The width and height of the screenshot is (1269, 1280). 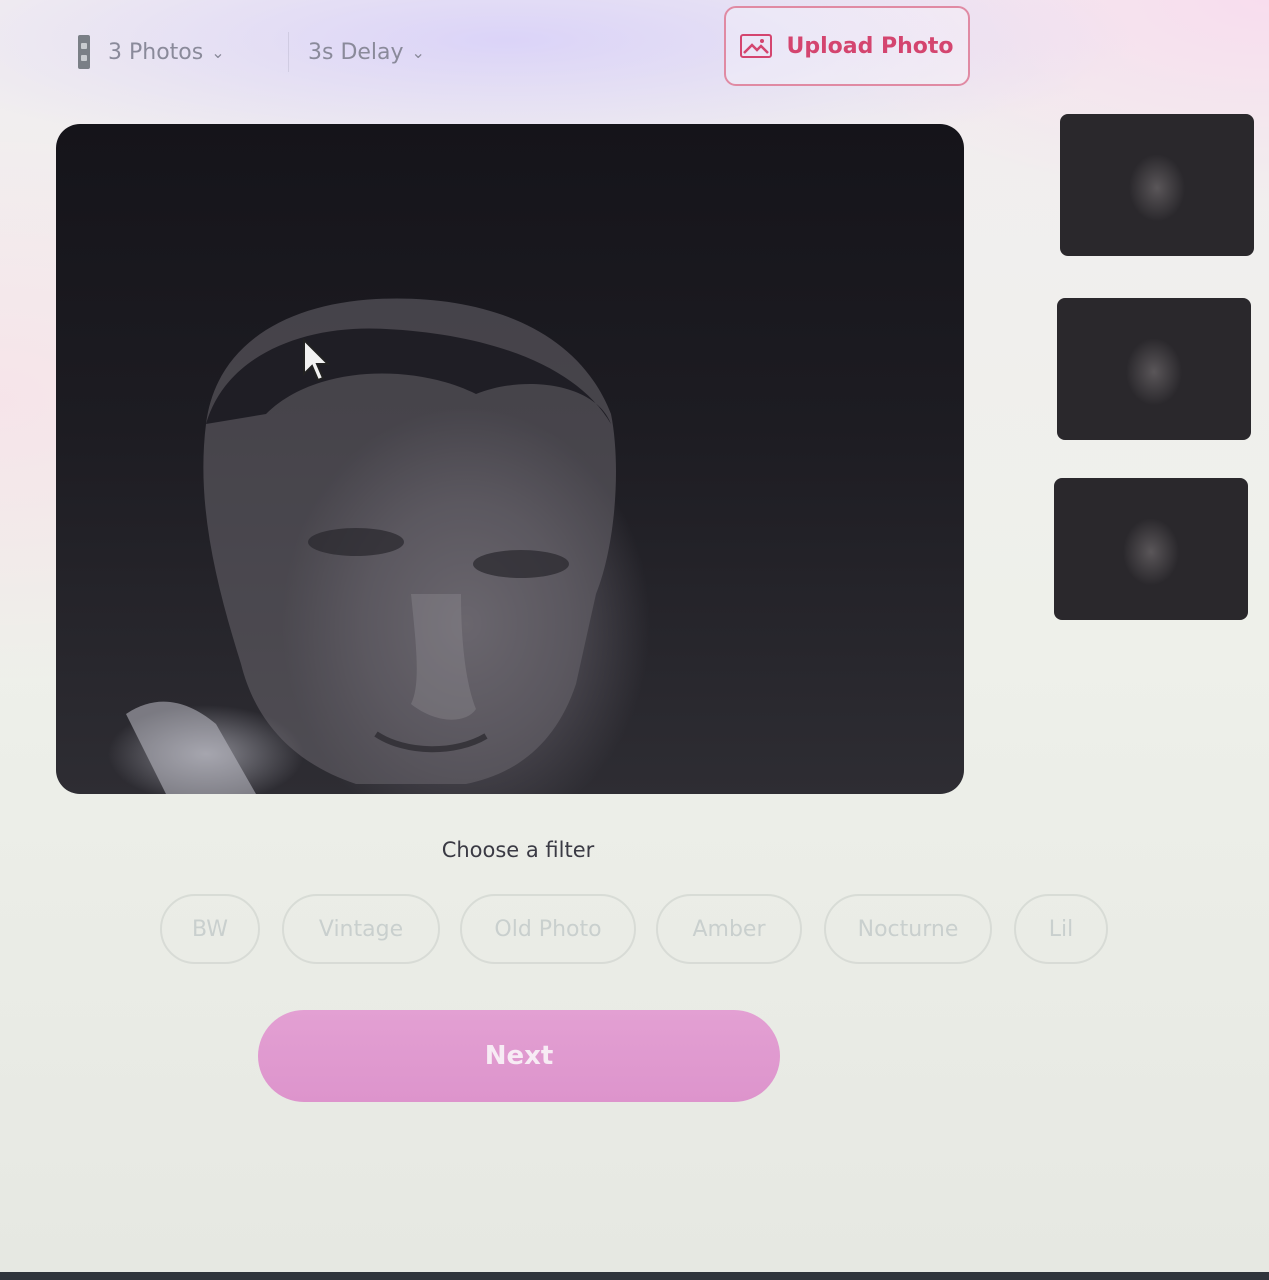 I want to click on photo-count-label: 3 Photos, so click(x=156, y=52).